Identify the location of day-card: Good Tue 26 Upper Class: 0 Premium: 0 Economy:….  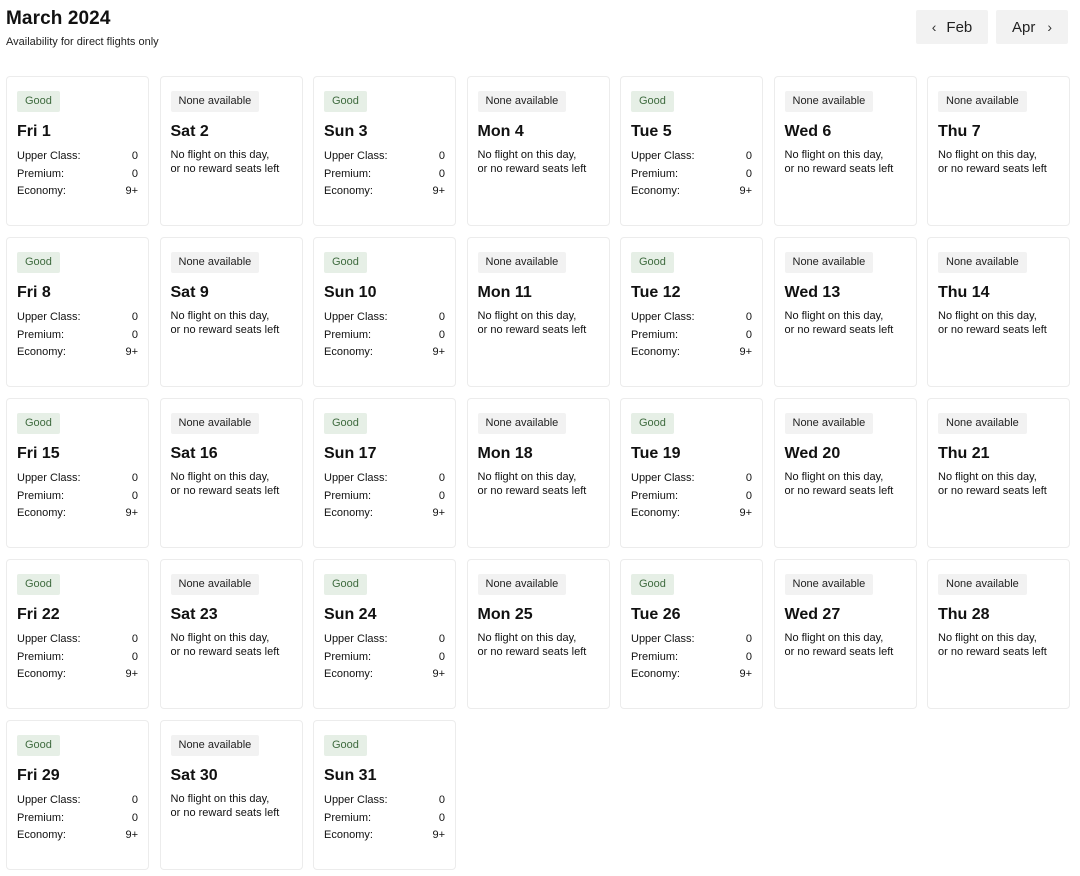
(691, 634).